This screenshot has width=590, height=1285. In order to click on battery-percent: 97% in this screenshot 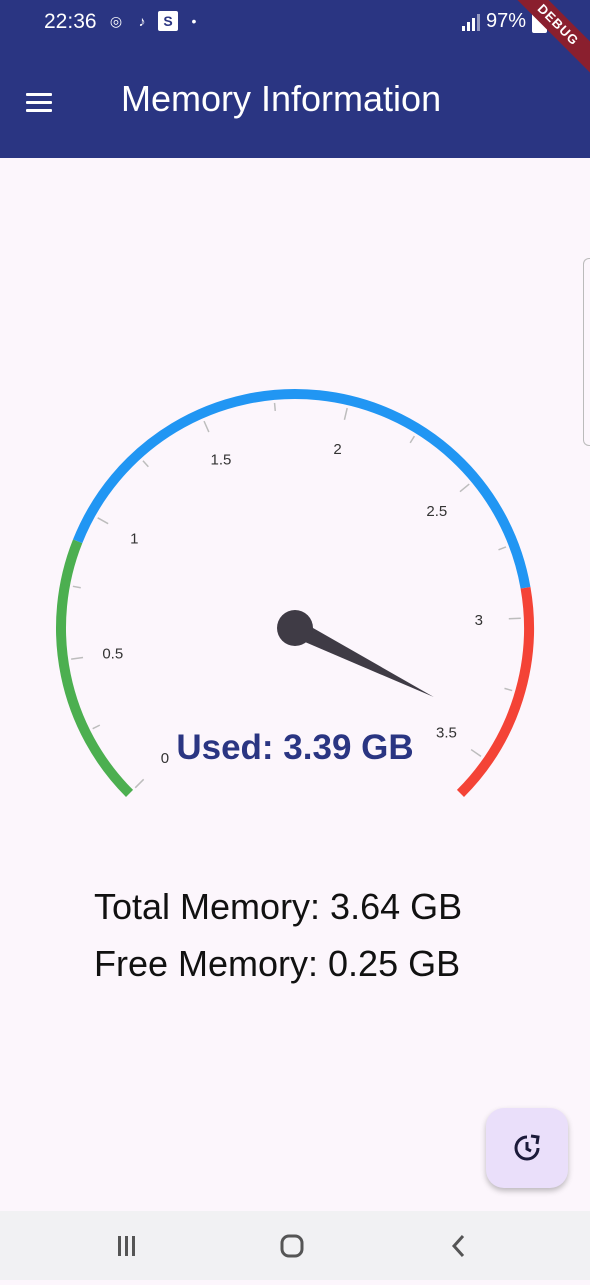, I will do `click(506, 21)`.